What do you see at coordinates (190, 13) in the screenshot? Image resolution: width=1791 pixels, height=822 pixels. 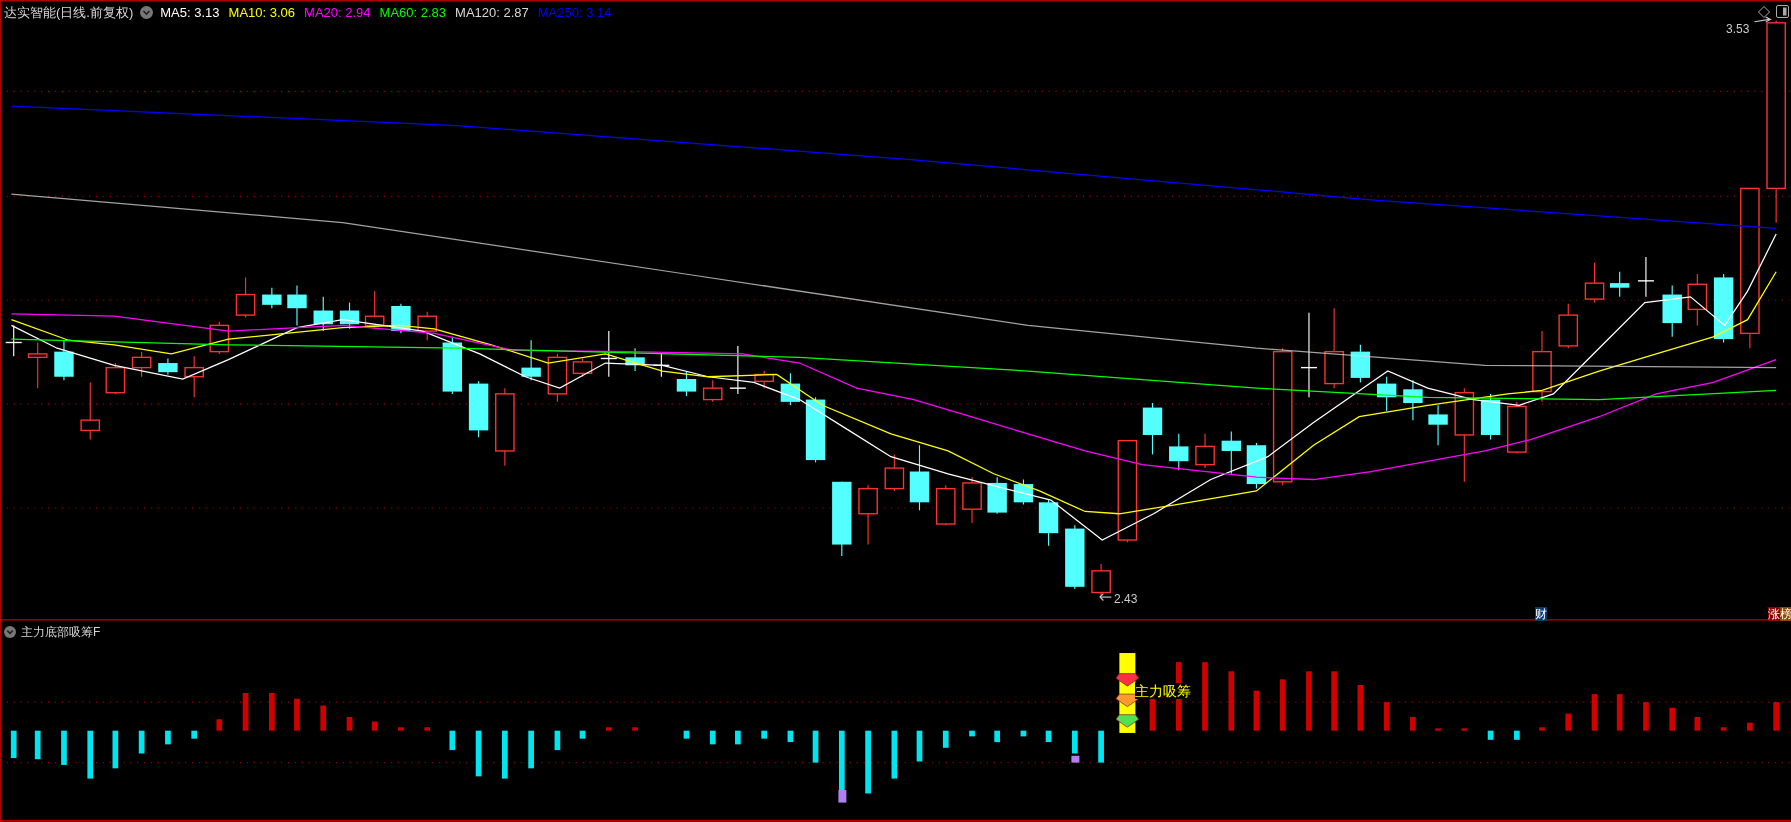 I see `moving-average-label: MA5: 3.13` at bounding box center [190, 13].